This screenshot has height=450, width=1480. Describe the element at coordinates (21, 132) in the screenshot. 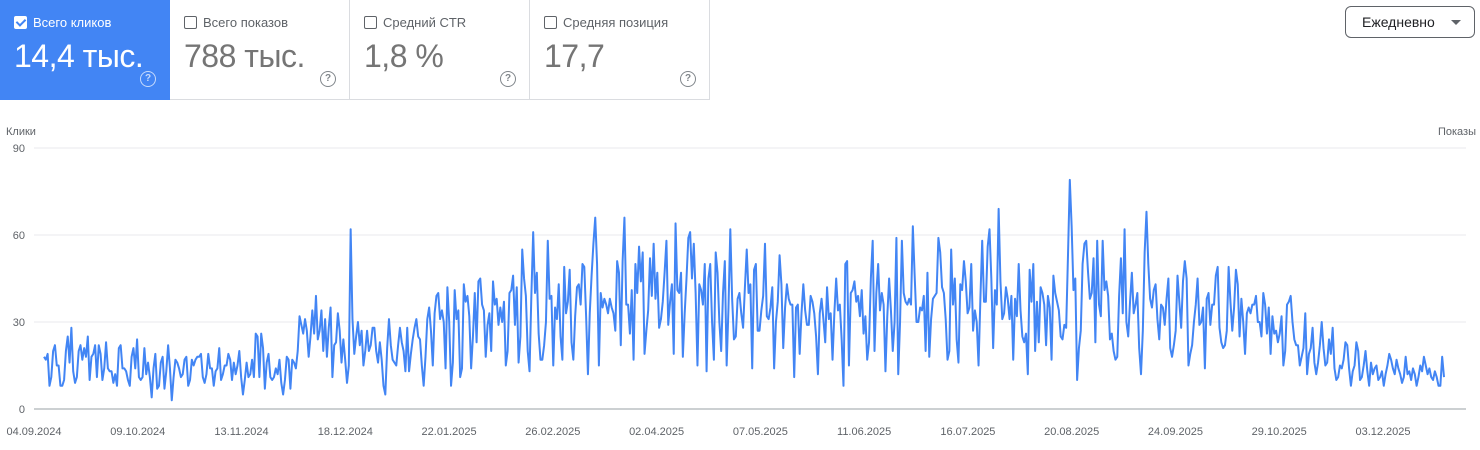

I see `y-axis-label-left: Клики` at that location.